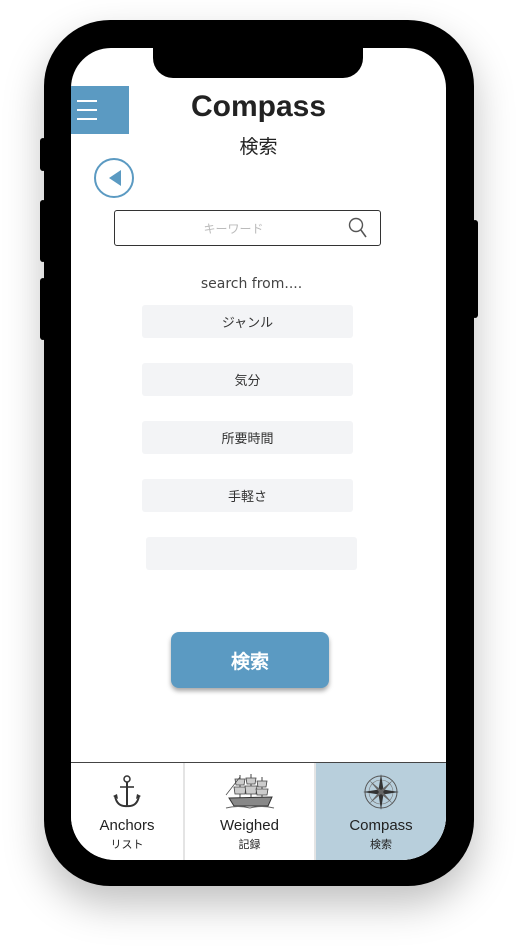  Describe the element at coordinates (258, 63) in the screenshot. I see `notch` at that location.